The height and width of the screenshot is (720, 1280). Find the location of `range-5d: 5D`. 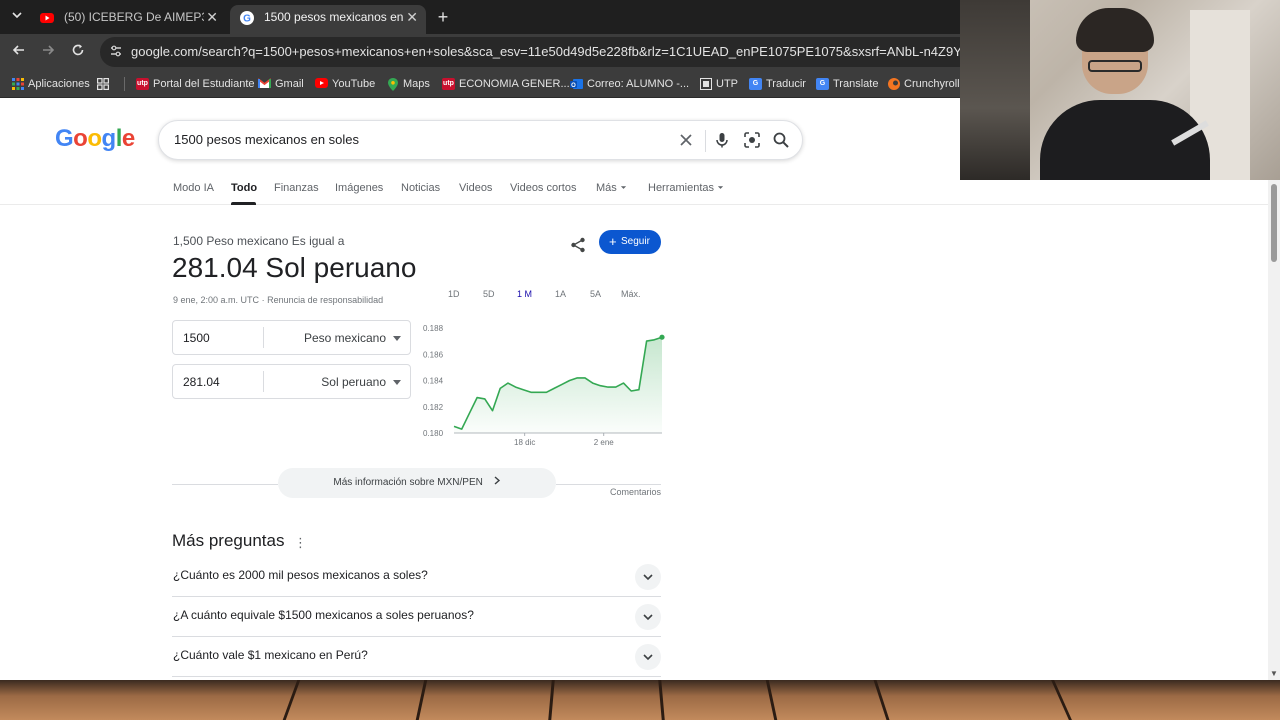

range-5d: 5D is located at coordinates (489, 294).